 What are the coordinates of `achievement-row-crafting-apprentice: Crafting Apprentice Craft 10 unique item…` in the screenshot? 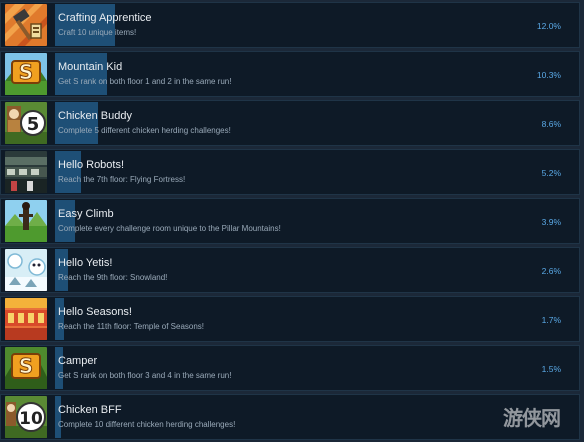 It's located at (290, 25).